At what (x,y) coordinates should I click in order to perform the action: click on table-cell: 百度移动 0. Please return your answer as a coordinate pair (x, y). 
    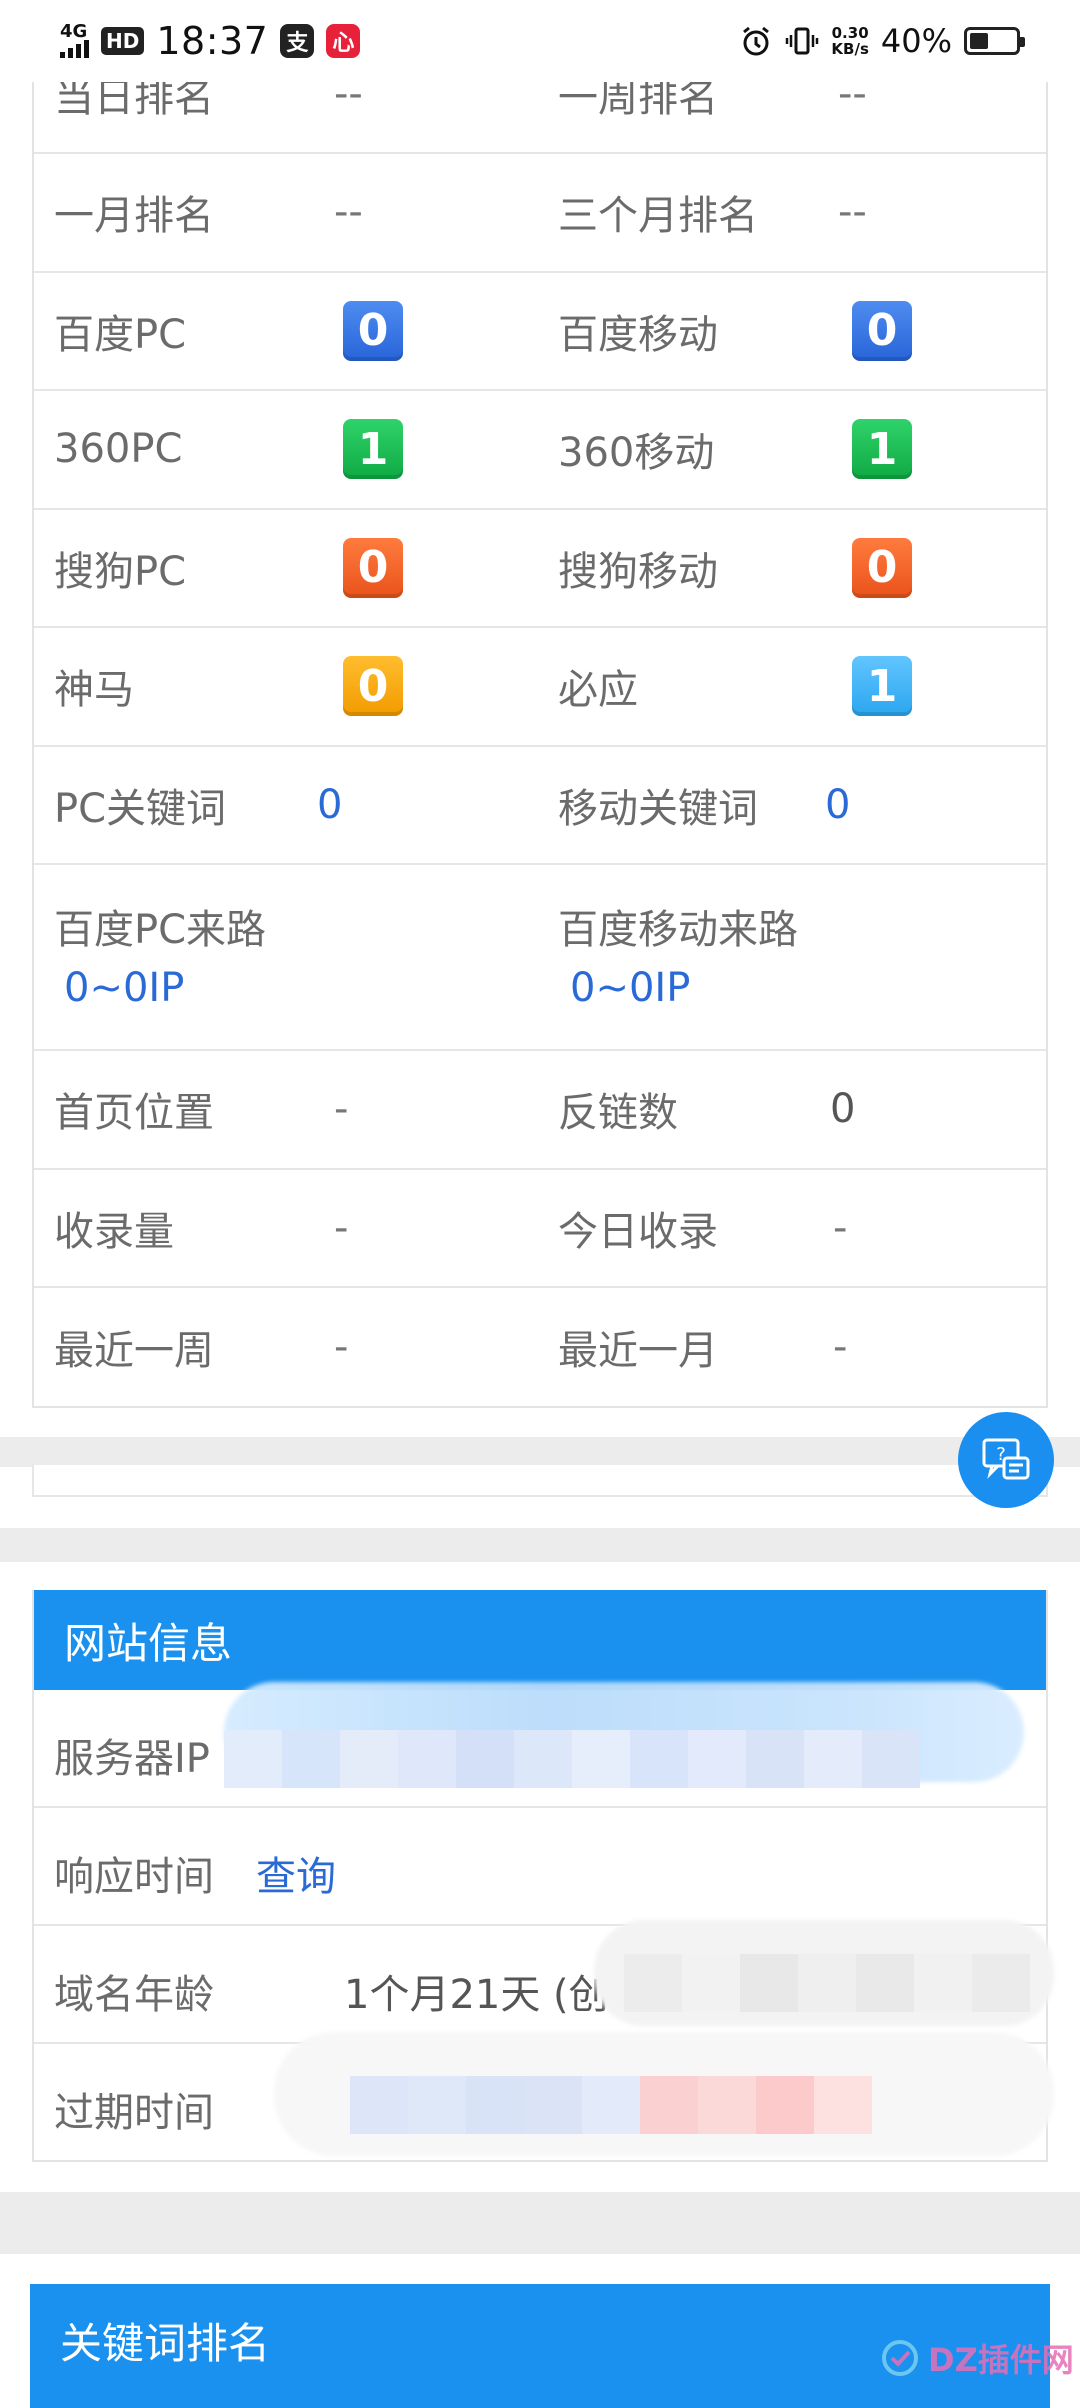
    Looking at the image, I should click on (793, 331).